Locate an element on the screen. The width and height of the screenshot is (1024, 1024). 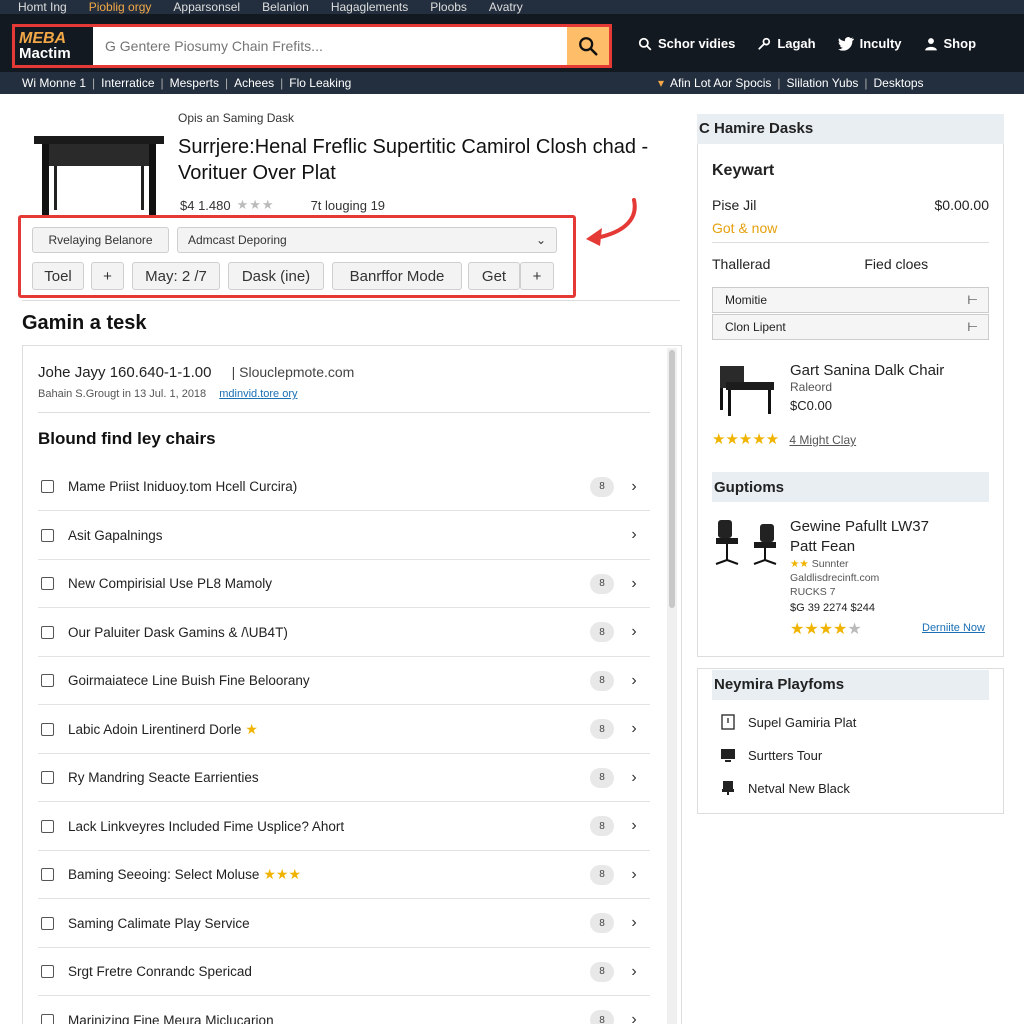
header-link-shop: Shop is located at coordinates (950, 43).